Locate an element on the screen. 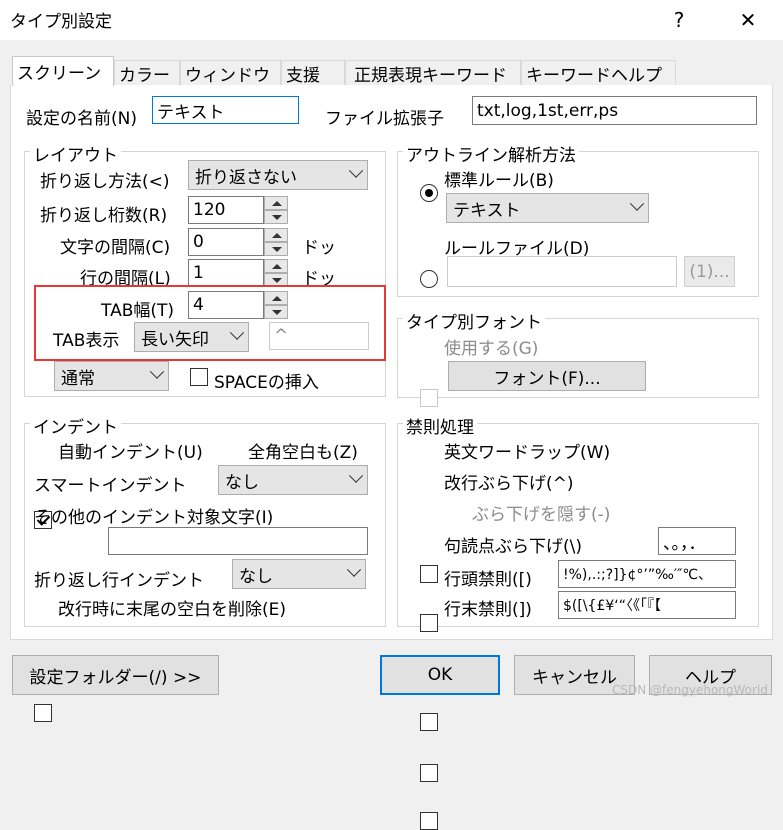  auto-indent-label: 自動インデント(U) is located at coordinates (130, 453).